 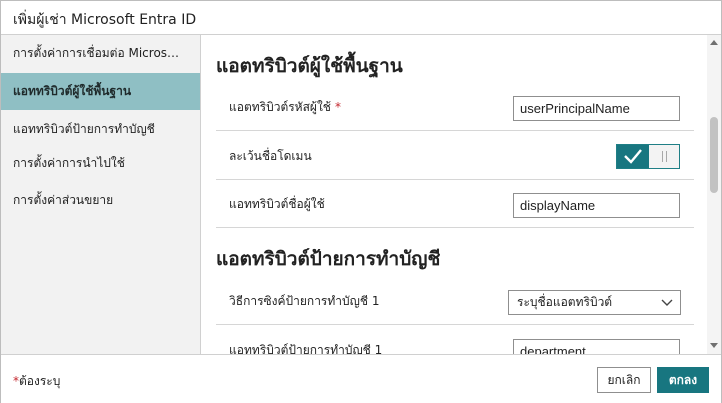 I want to click on scroll-thumb, so click(x=714, y=155).